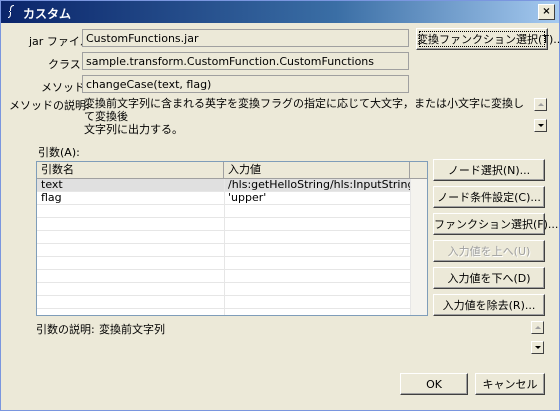  What do you see at coordinates (319, 185) in the screenshot?
I see `input-value-cell: /hls:getHelloString/hls:InputString` at bounding box center [319, 185].